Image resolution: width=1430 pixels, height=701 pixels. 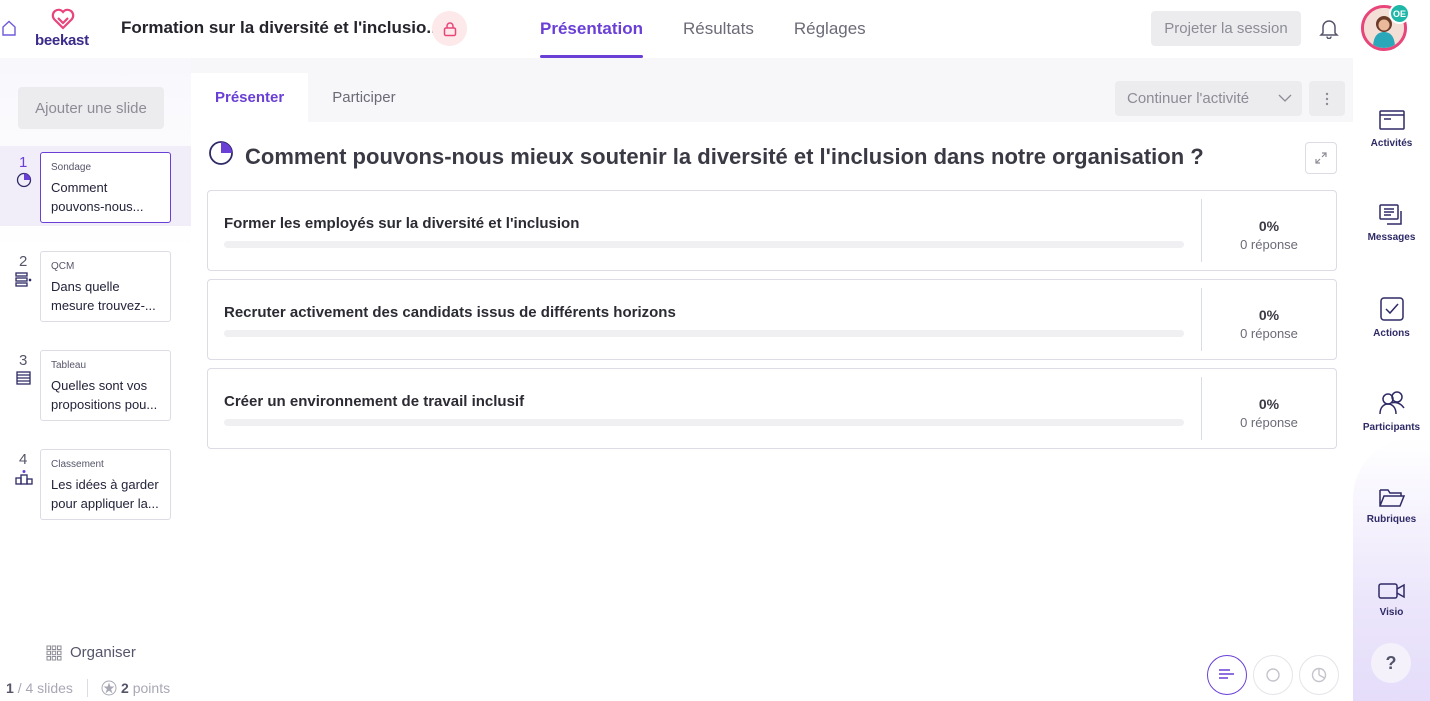 What do you see at coordinates (1329, 28) in the screenshot?
I see `bell-icon` at bounding box center [1329, 28].